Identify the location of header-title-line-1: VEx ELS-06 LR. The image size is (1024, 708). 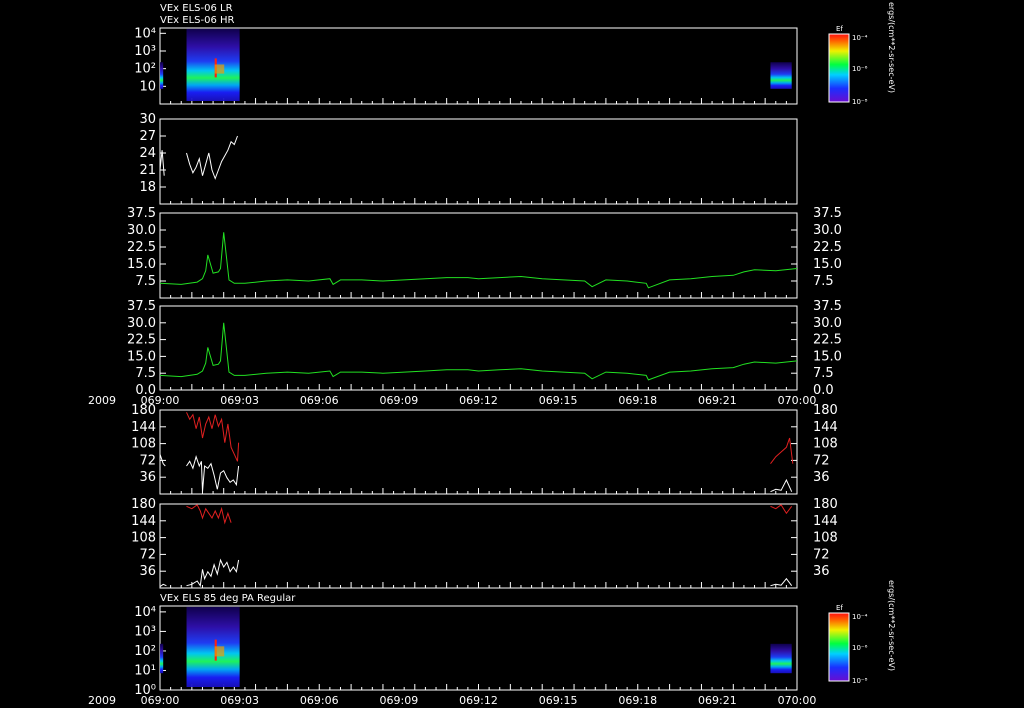
(196, 8).